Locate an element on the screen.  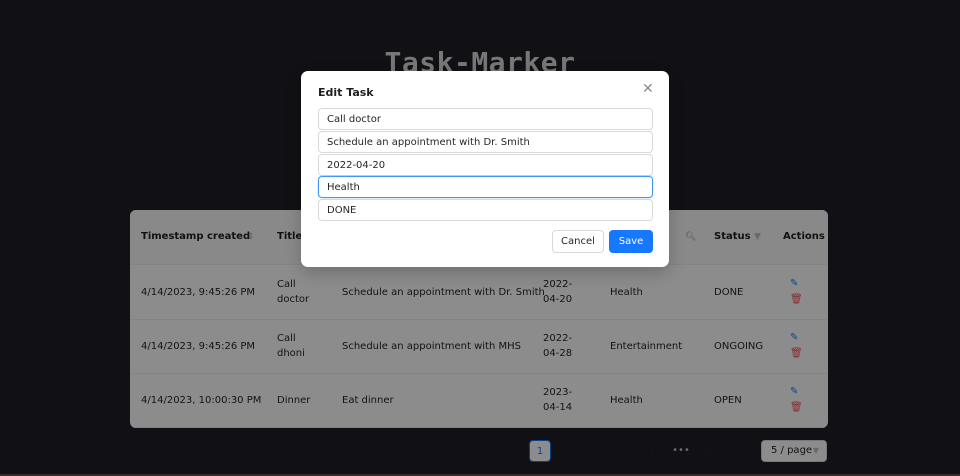
status-input is located at coordinates (485, 210).